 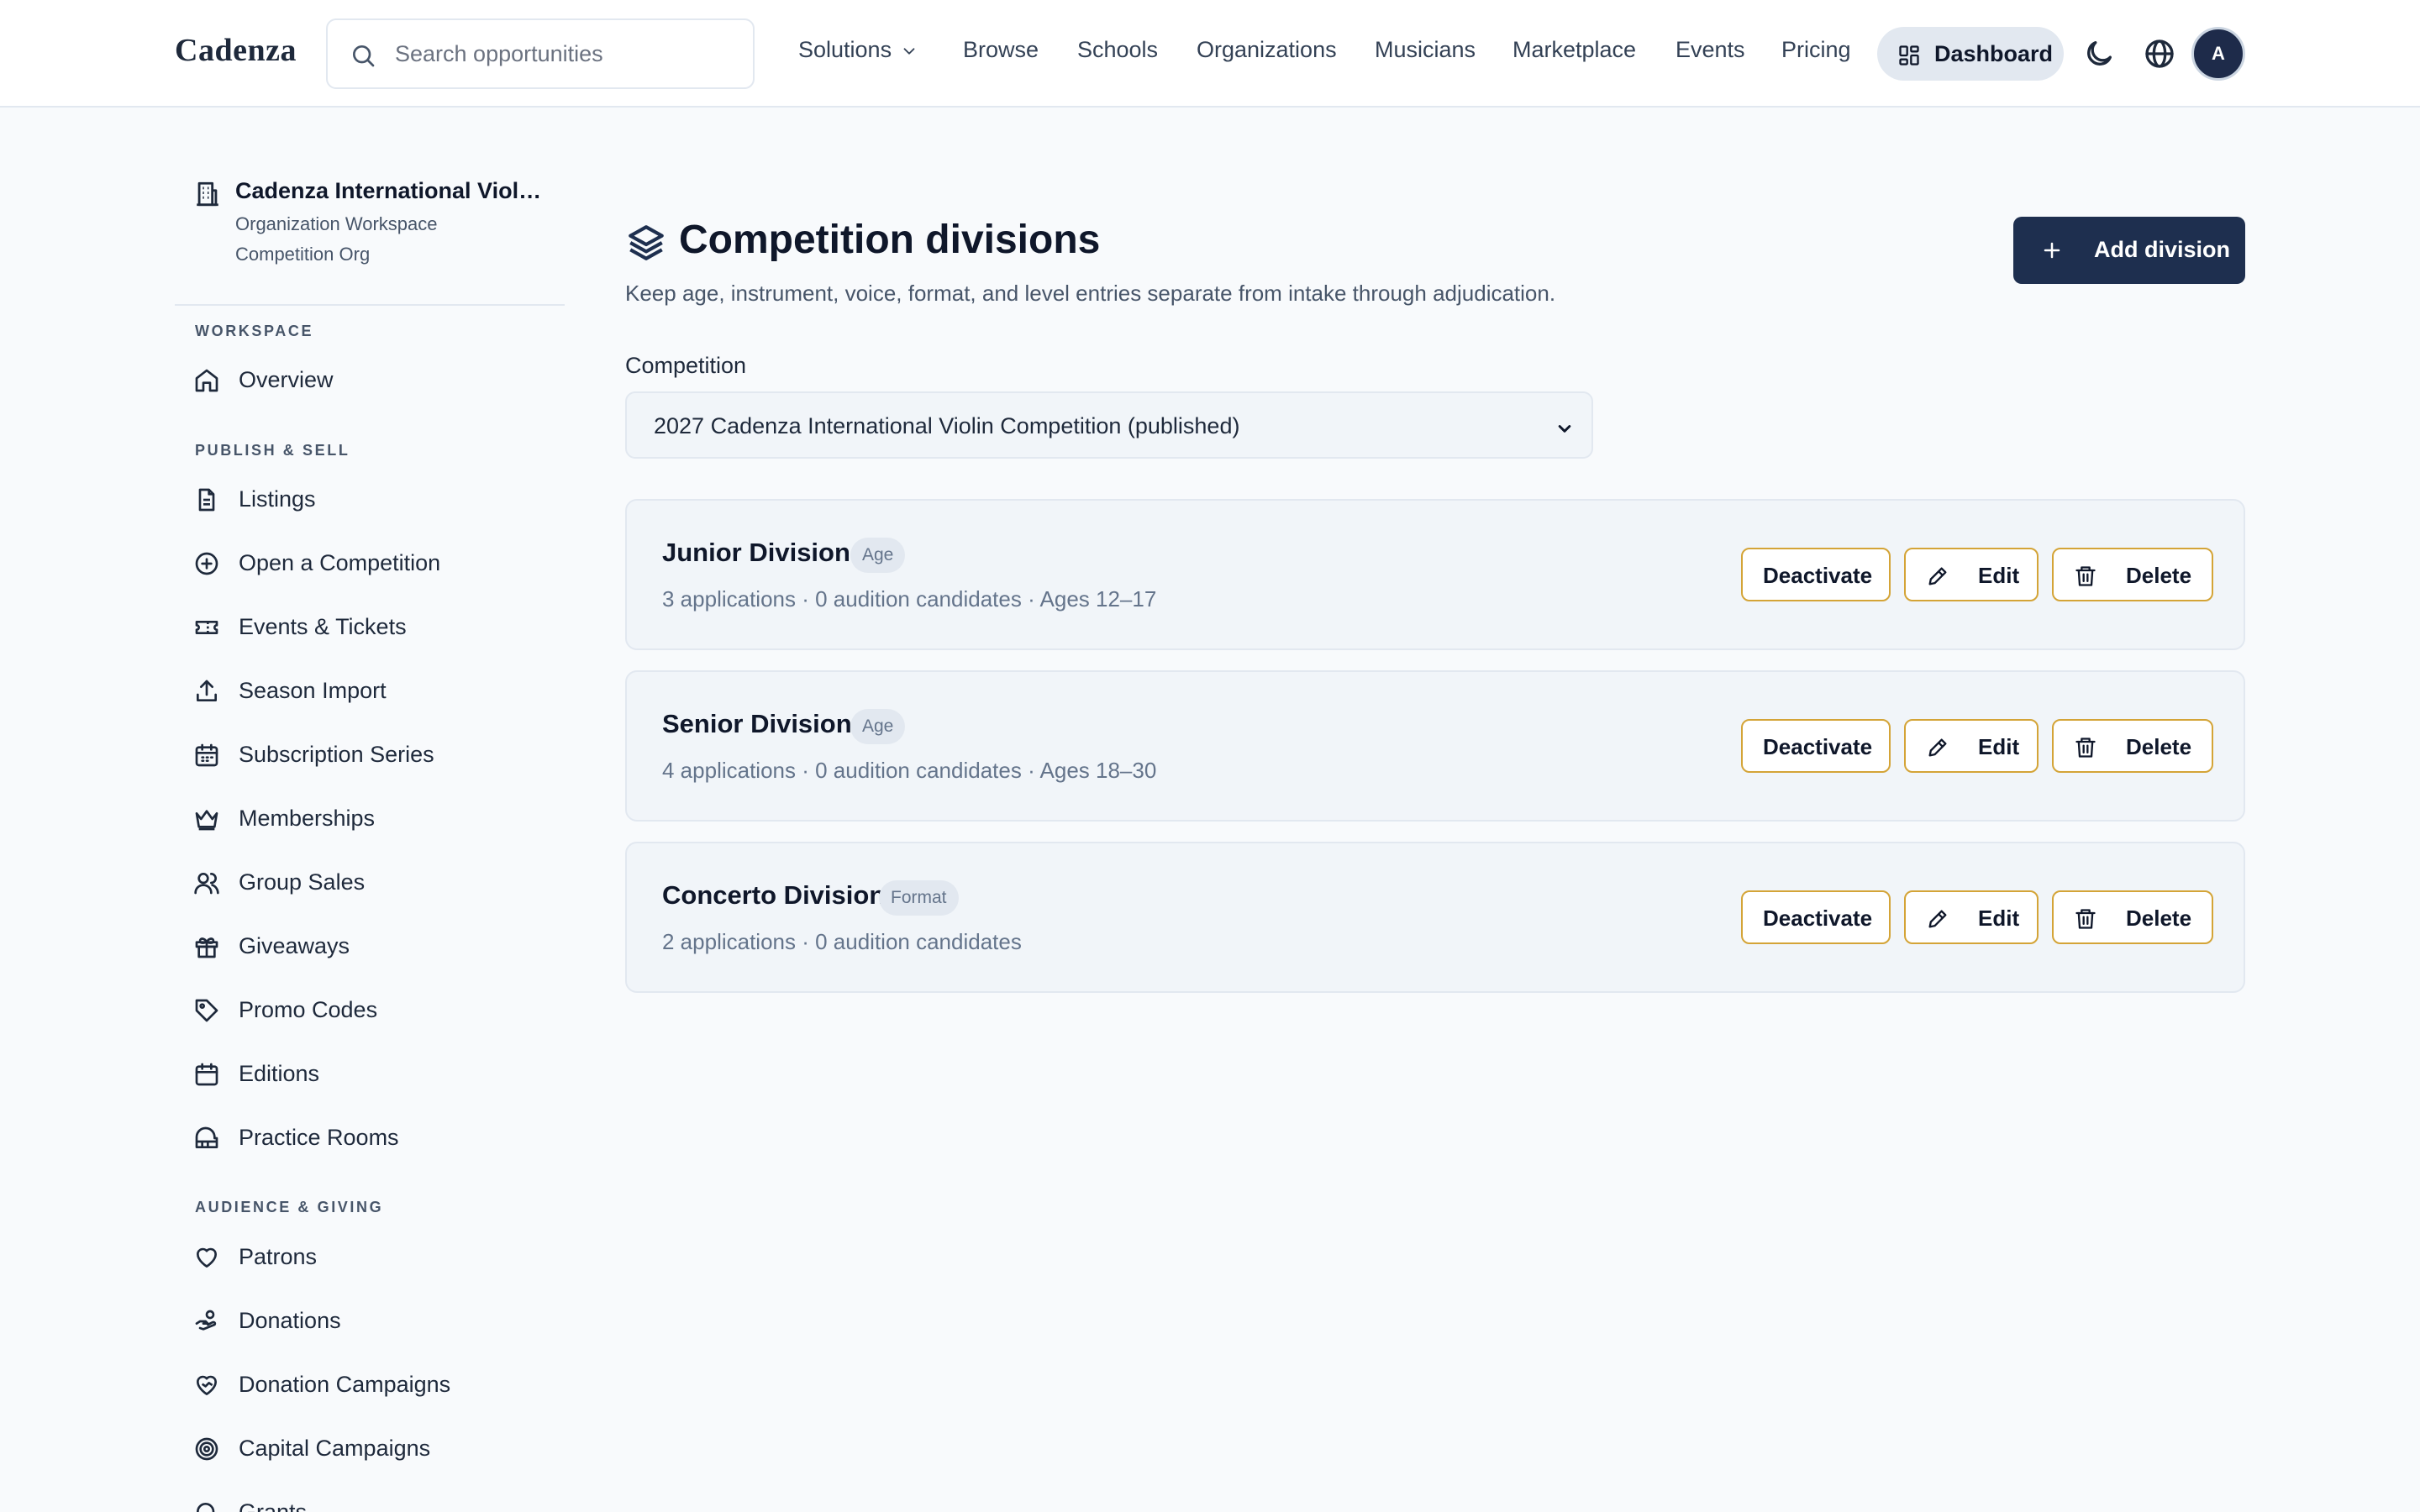 What do you see at coordinates (206, 627) in the screenshot?
I see `ticket-icon` at bounding box center [206, 627].